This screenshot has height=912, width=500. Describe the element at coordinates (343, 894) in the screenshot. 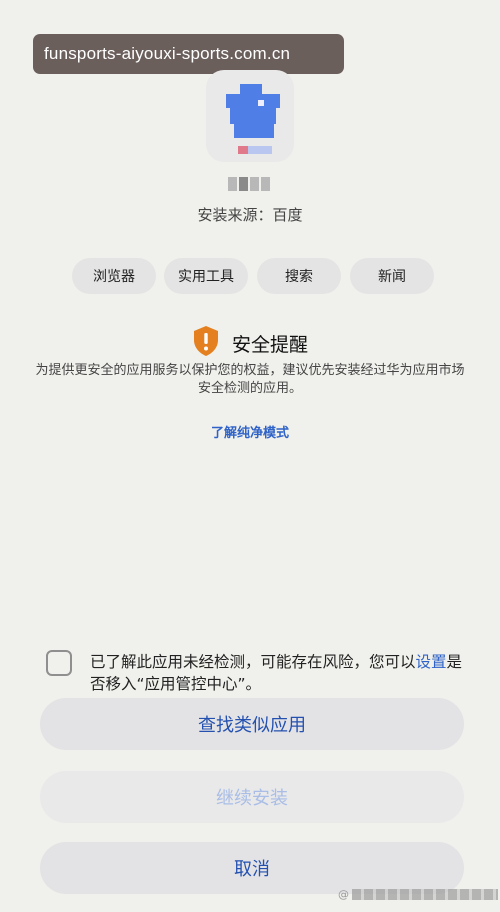

I see `watermark-prefix: @` at that location.